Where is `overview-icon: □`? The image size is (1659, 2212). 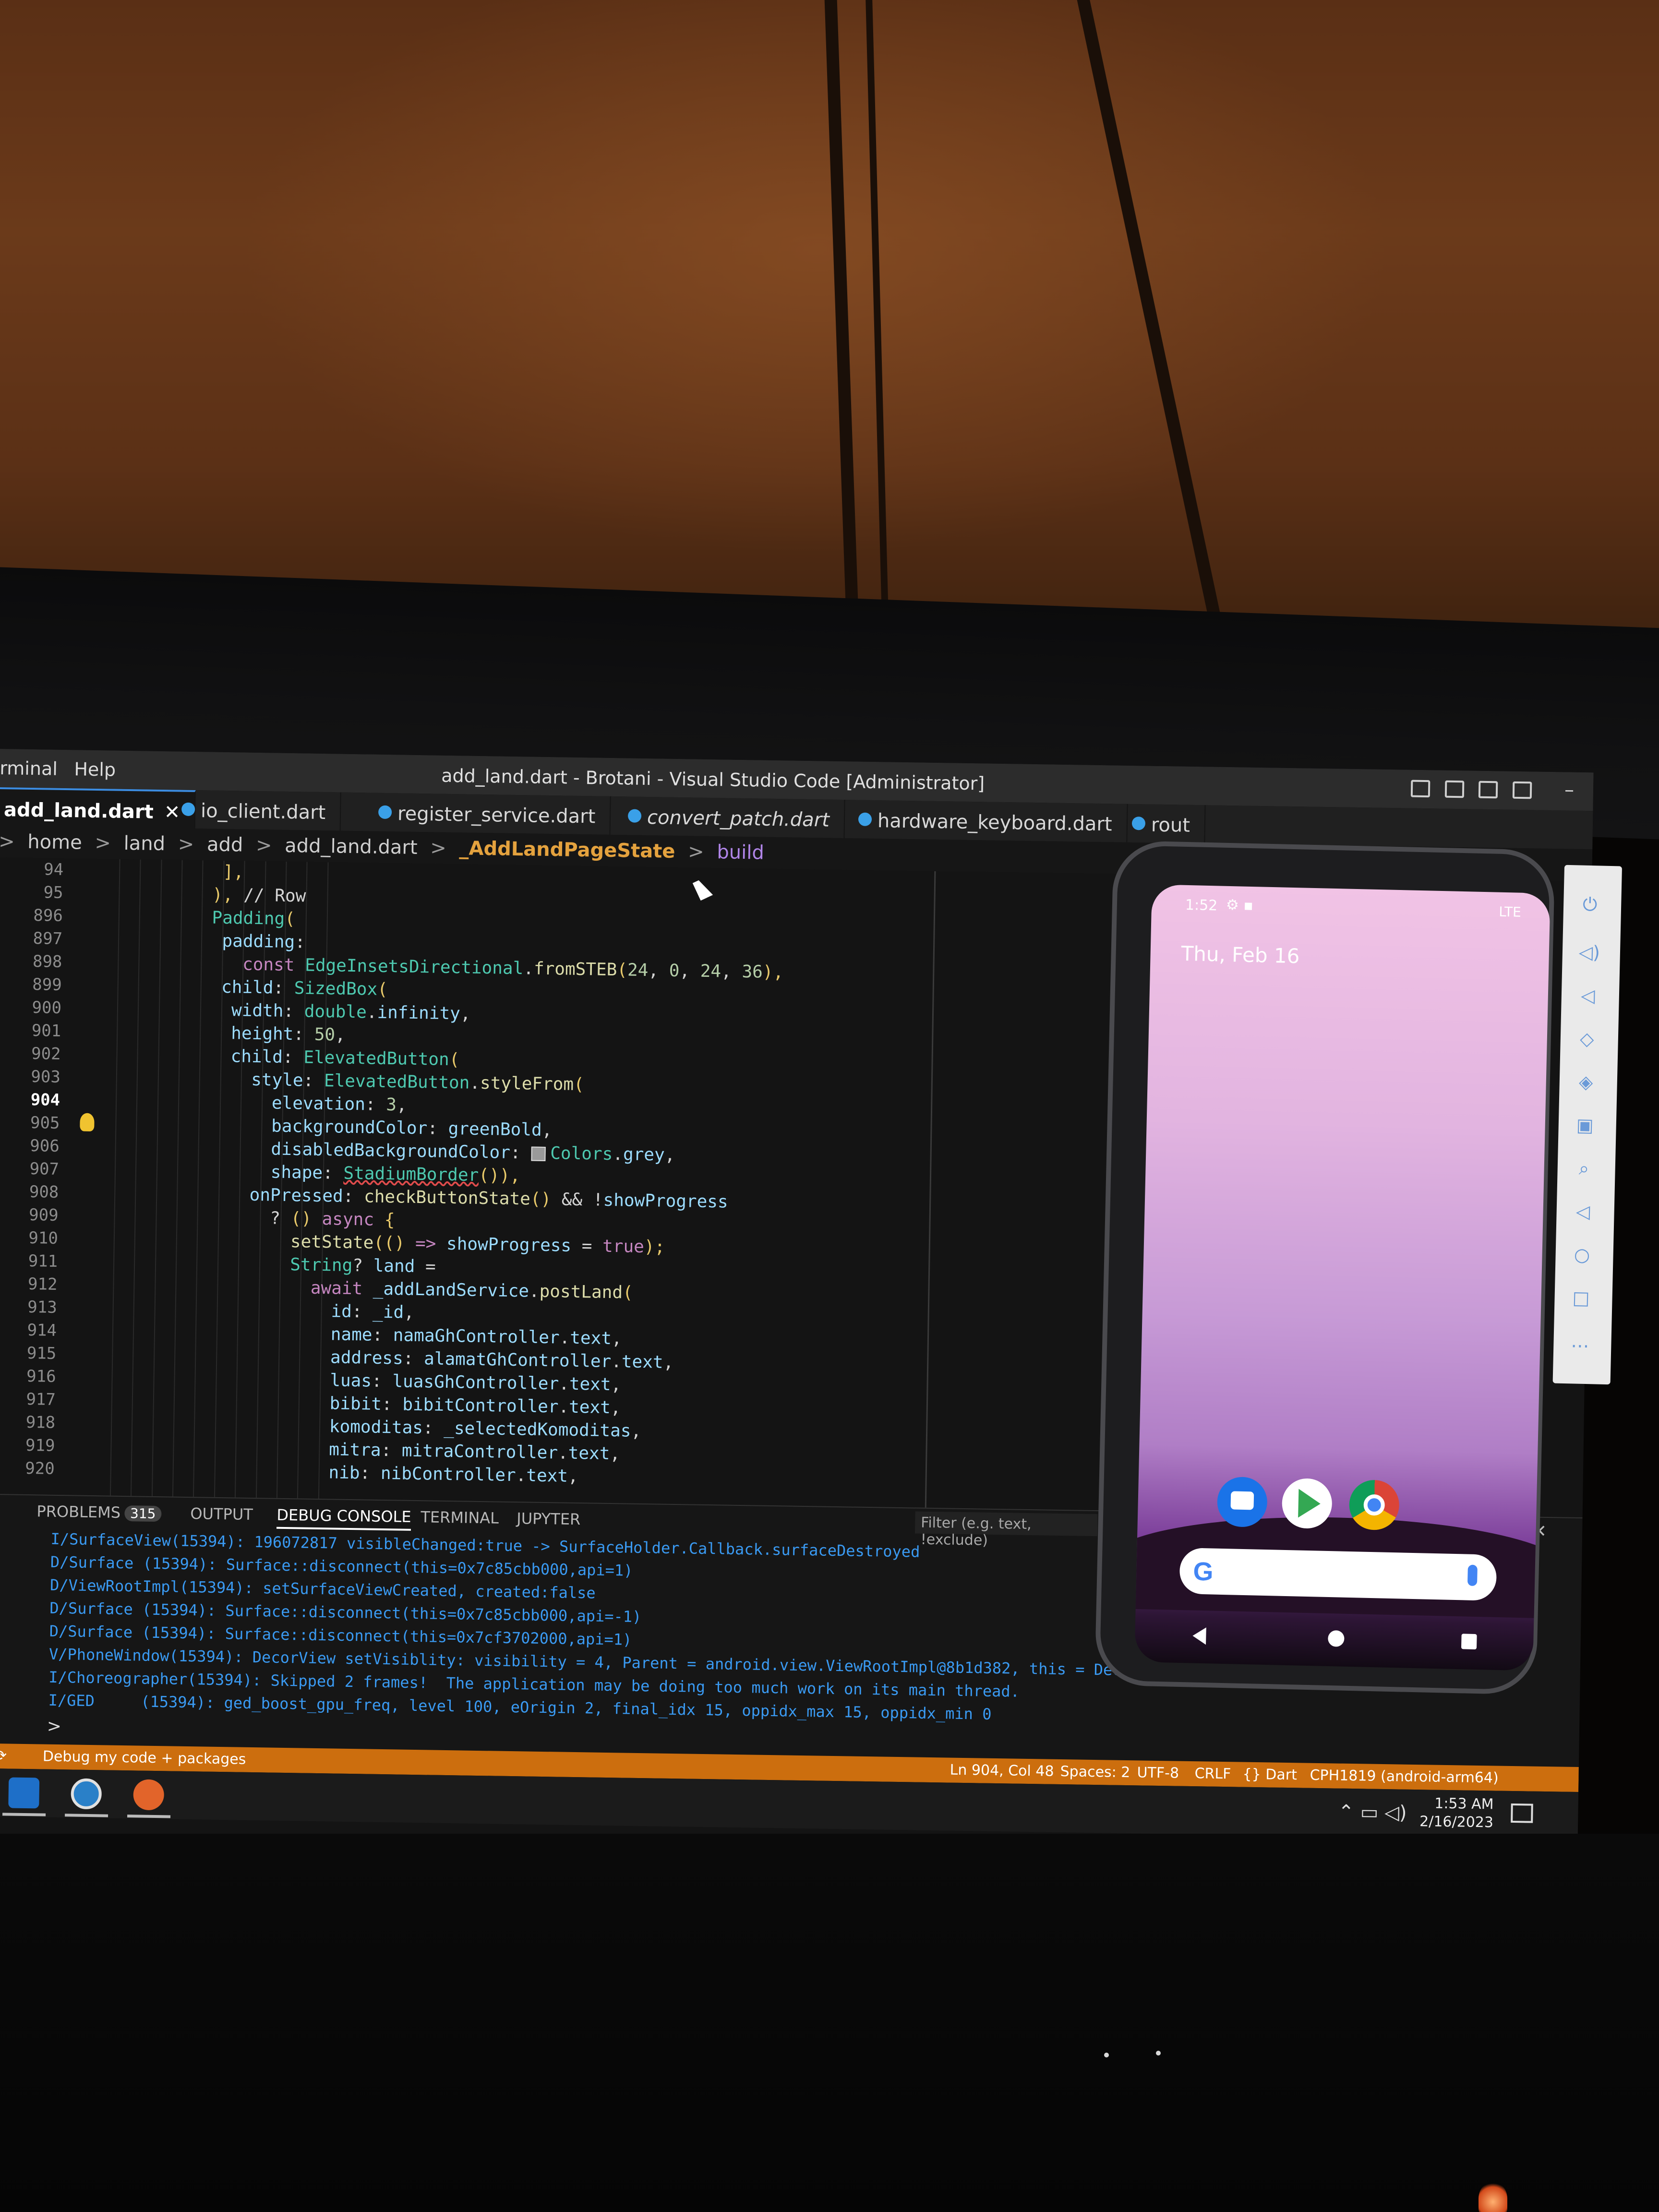 overview-icon: □ is located at coordinates (1581, 1298).